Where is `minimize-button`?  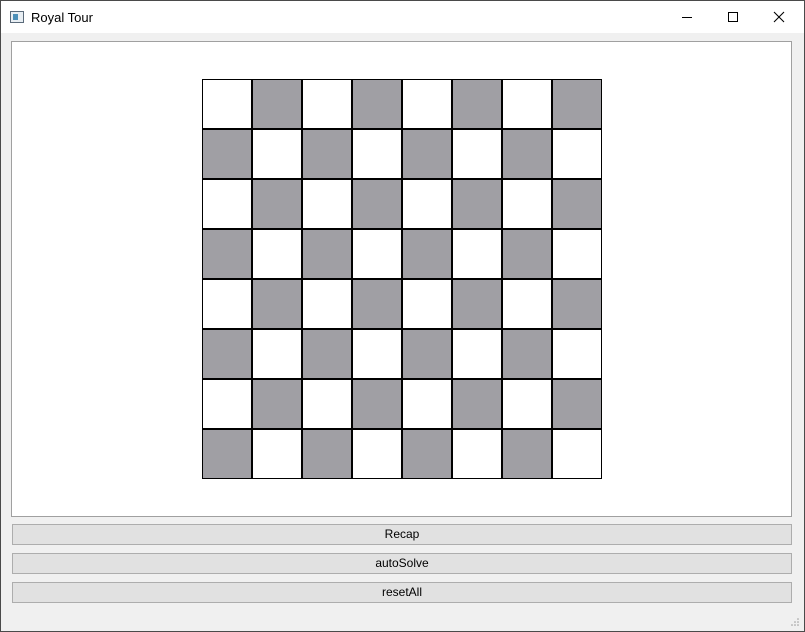 minimize-button is located at coordinates (687, 17).